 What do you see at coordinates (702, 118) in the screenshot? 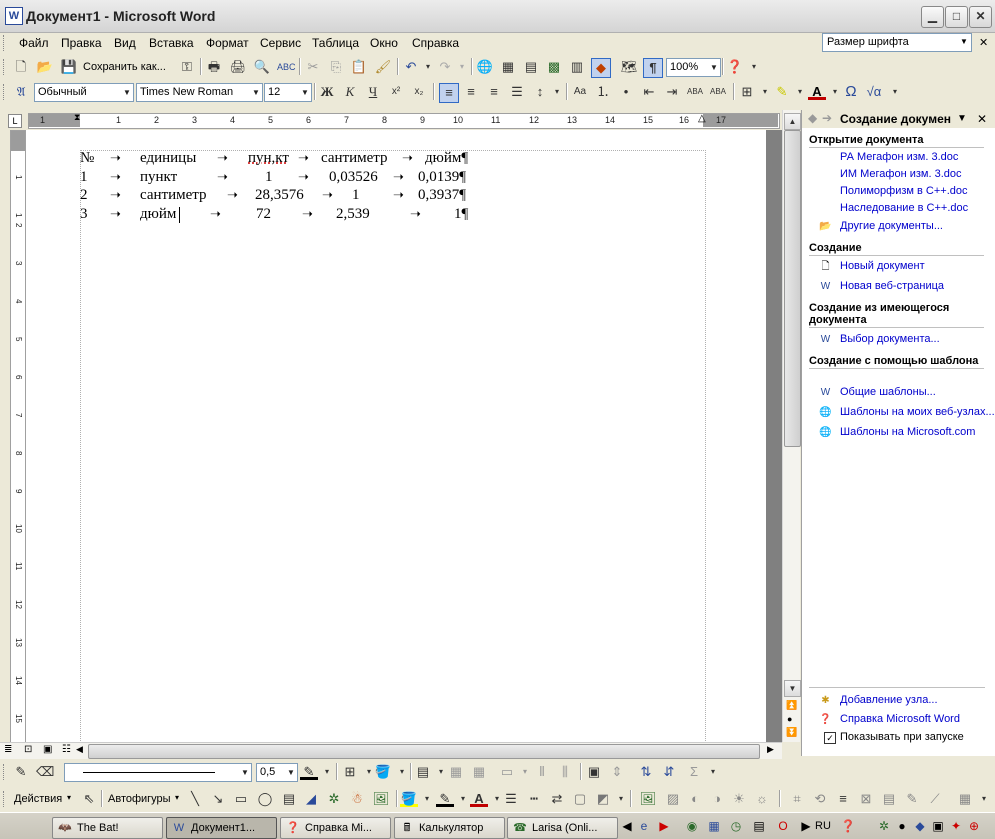
I see `right-indent-marker-icon: △` at bounding box center [702, 118].